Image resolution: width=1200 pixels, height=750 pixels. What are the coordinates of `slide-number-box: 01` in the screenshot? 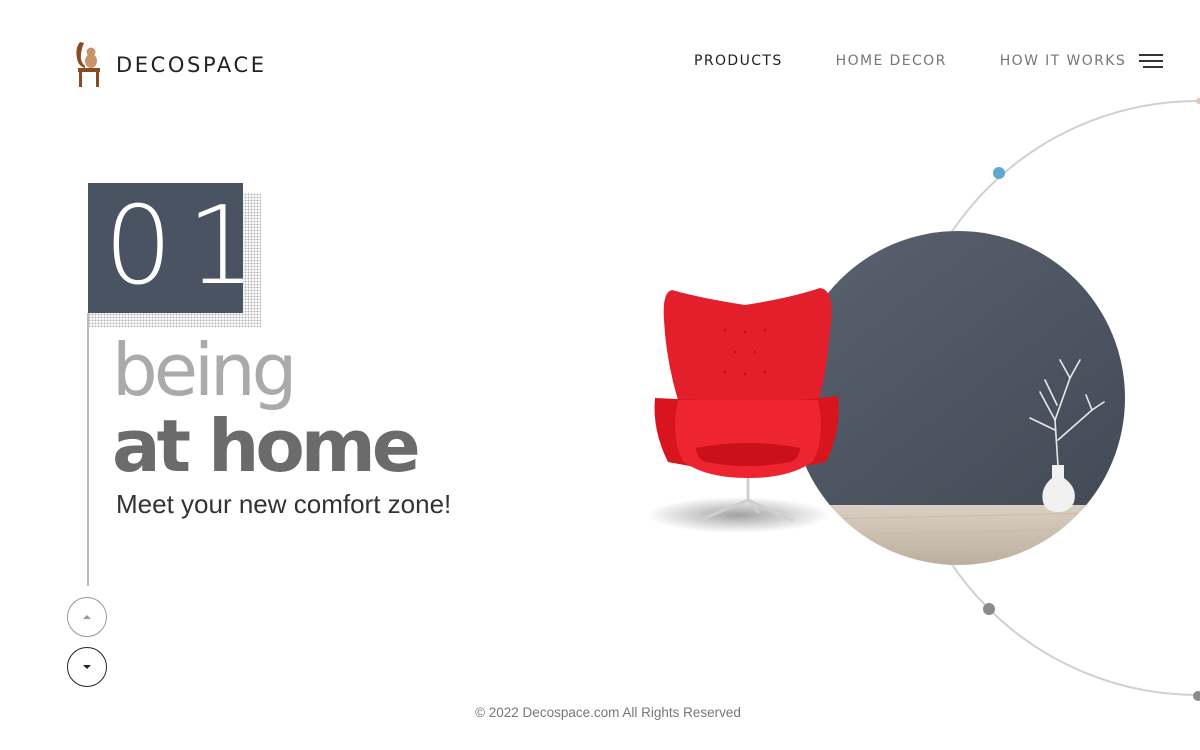 It's located at (165, 248).